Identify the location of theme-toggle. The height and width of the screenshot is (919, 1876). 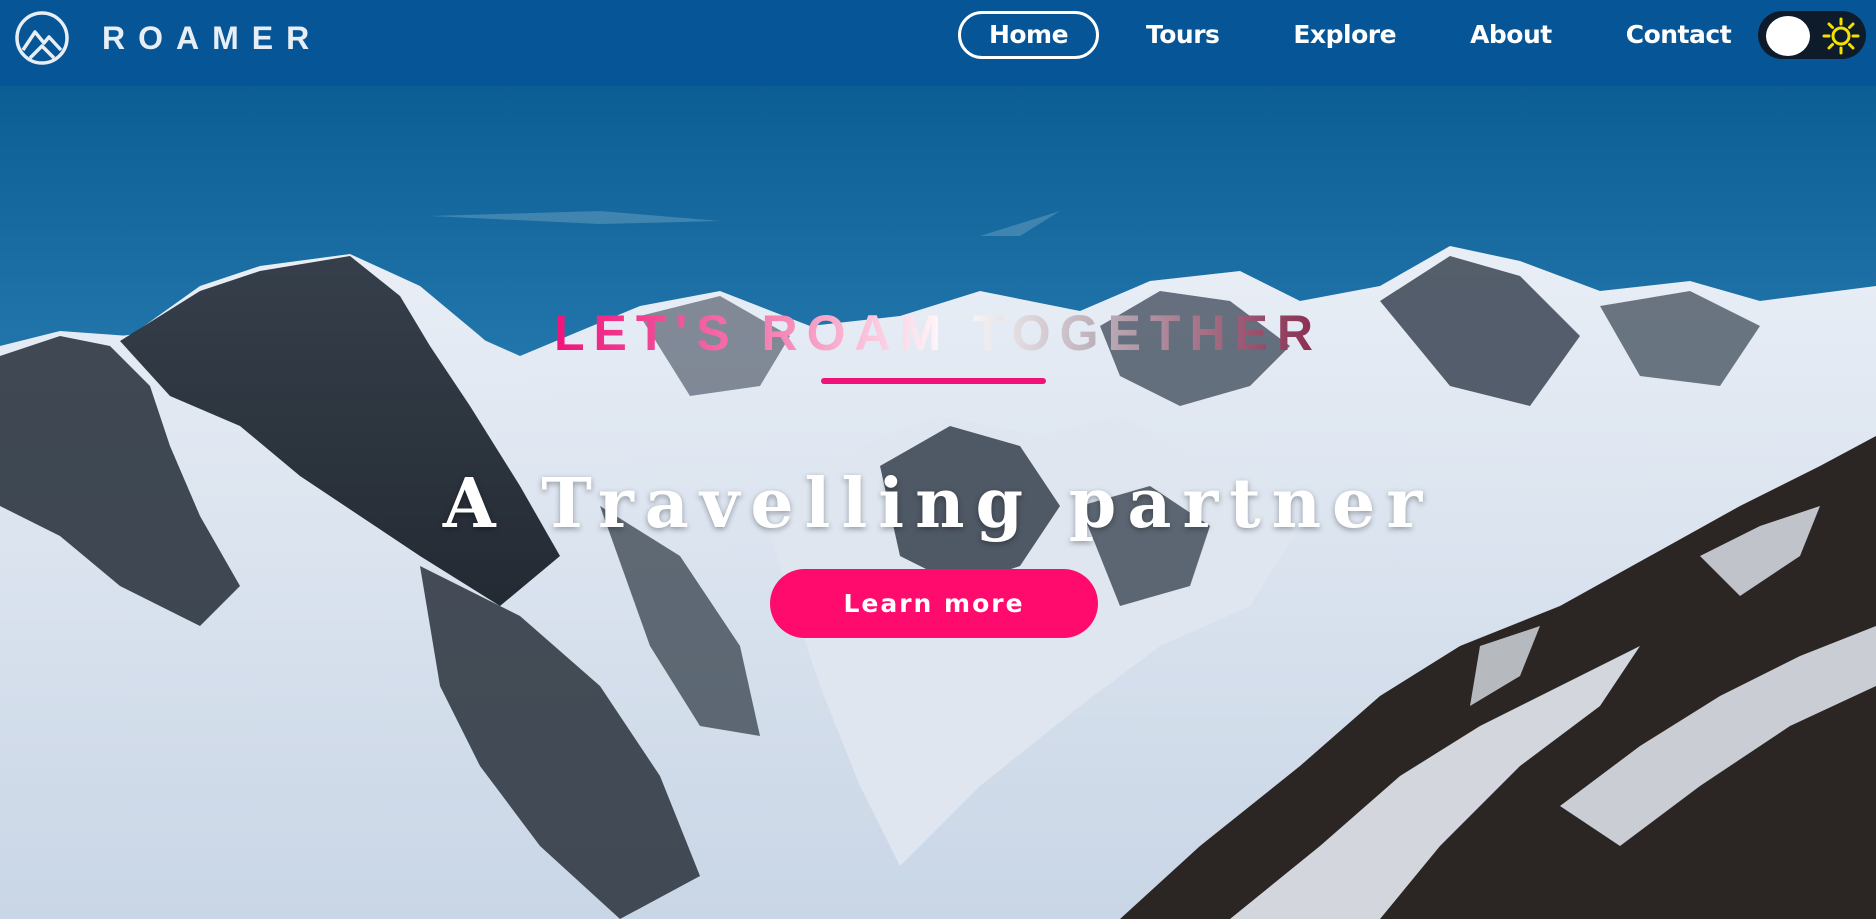
(1812, 35).